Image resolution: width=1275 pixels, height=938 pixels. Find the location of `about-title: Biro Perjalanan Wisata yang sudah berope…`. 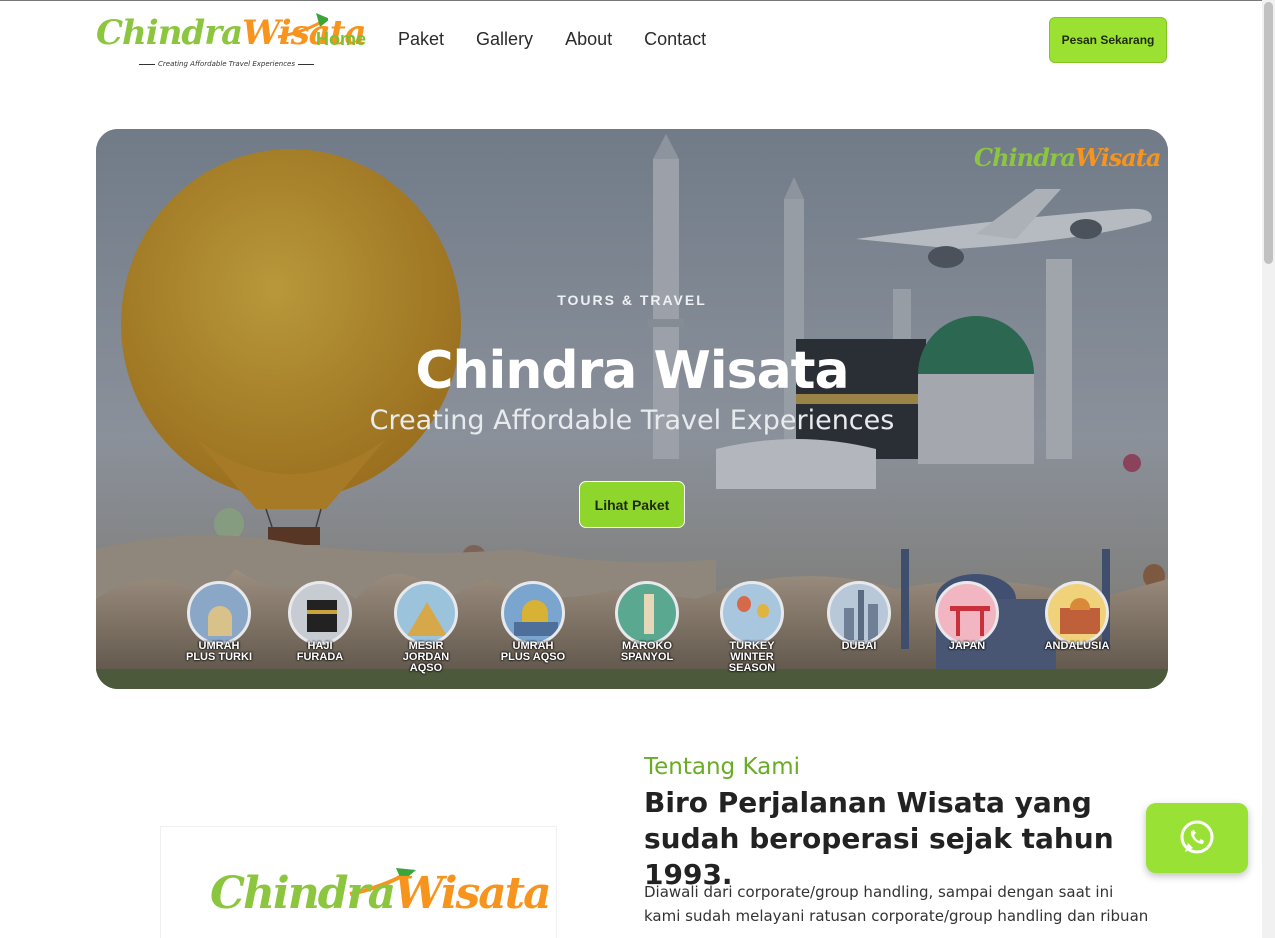

about-title: Biro Perjalanan Wisata yang sudah berope… is located at coordinates (879, 838).